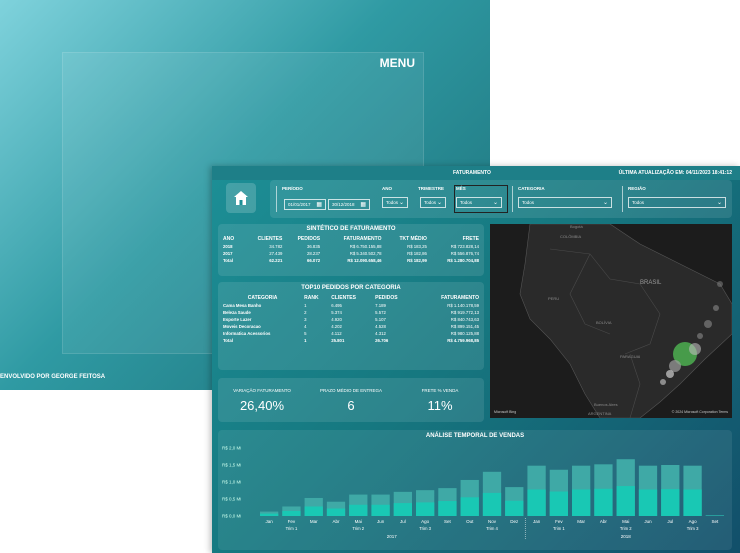  I want to click on date-start-value: 01/01/2017, so click(299, 204).